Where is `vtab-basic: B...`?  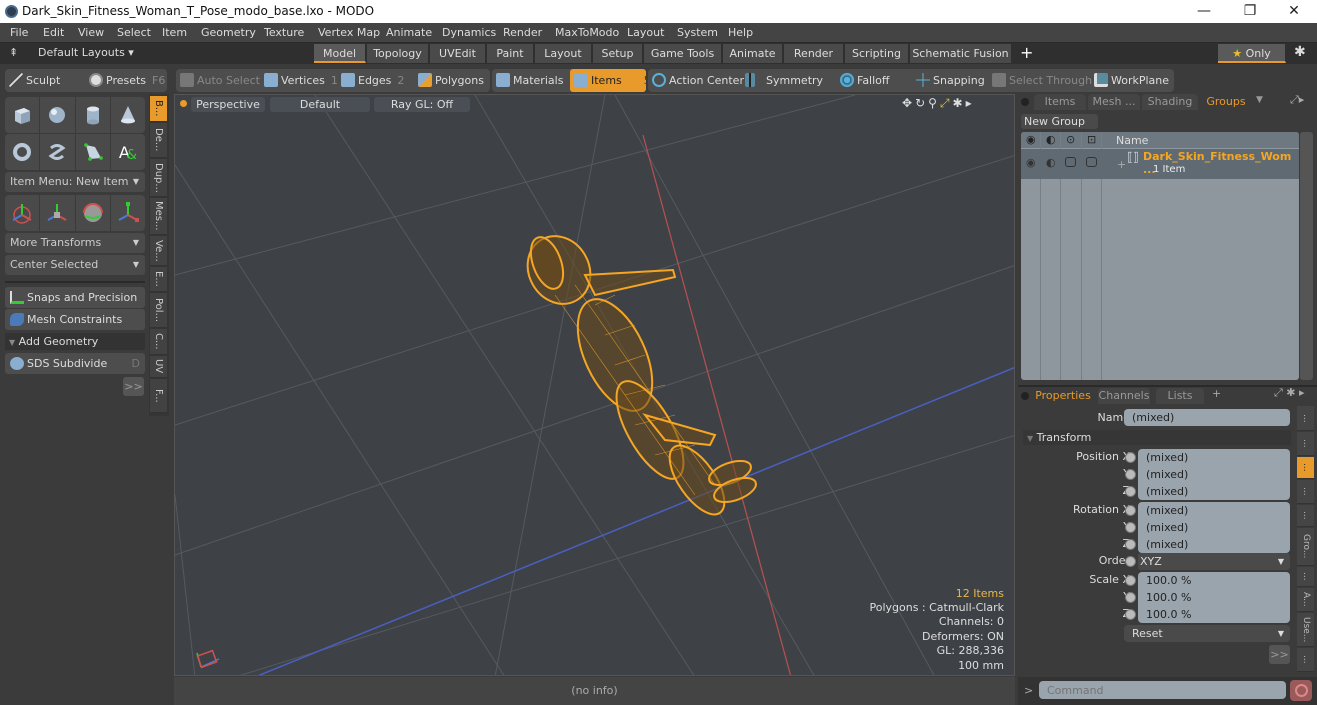 vtab-basic: B... is located at coordinates (158, 109).